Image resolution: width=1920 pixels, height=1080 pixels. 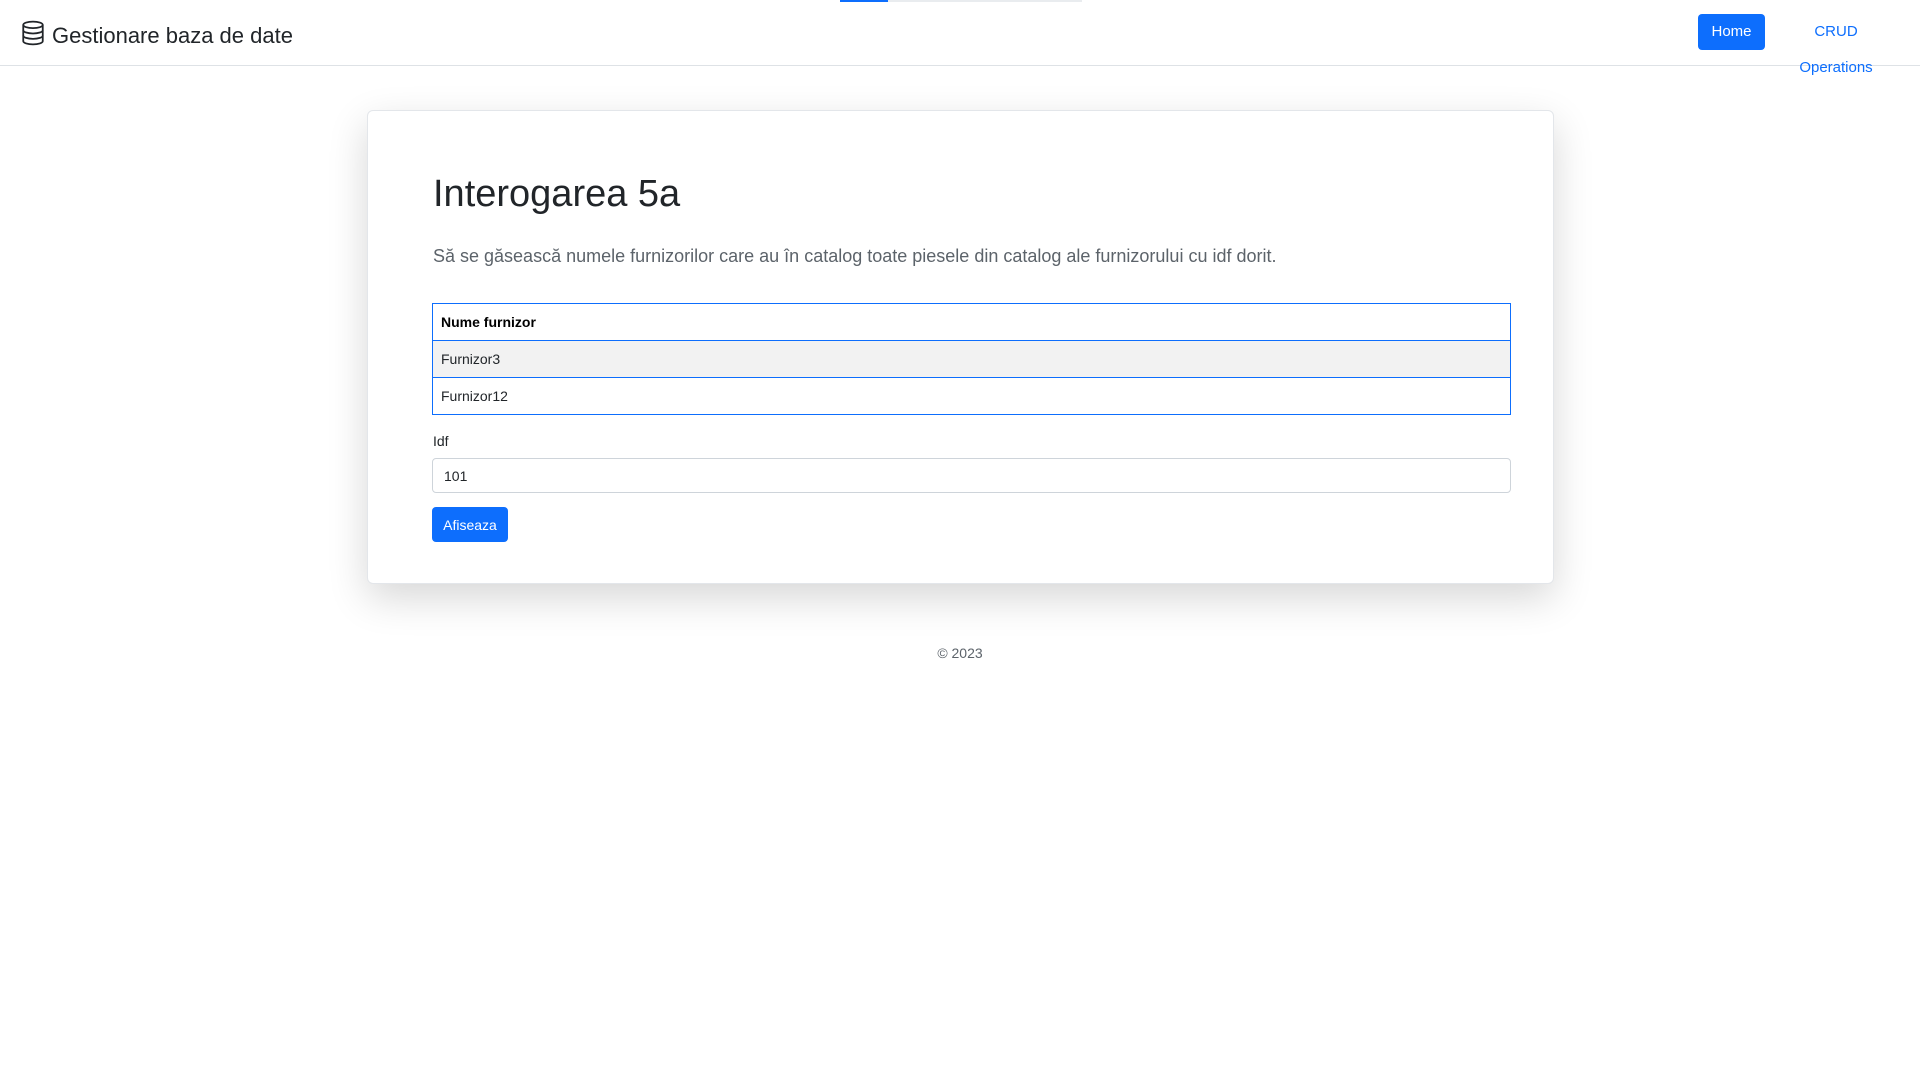 I want to click on database-icon, so click(x=33, y=35).